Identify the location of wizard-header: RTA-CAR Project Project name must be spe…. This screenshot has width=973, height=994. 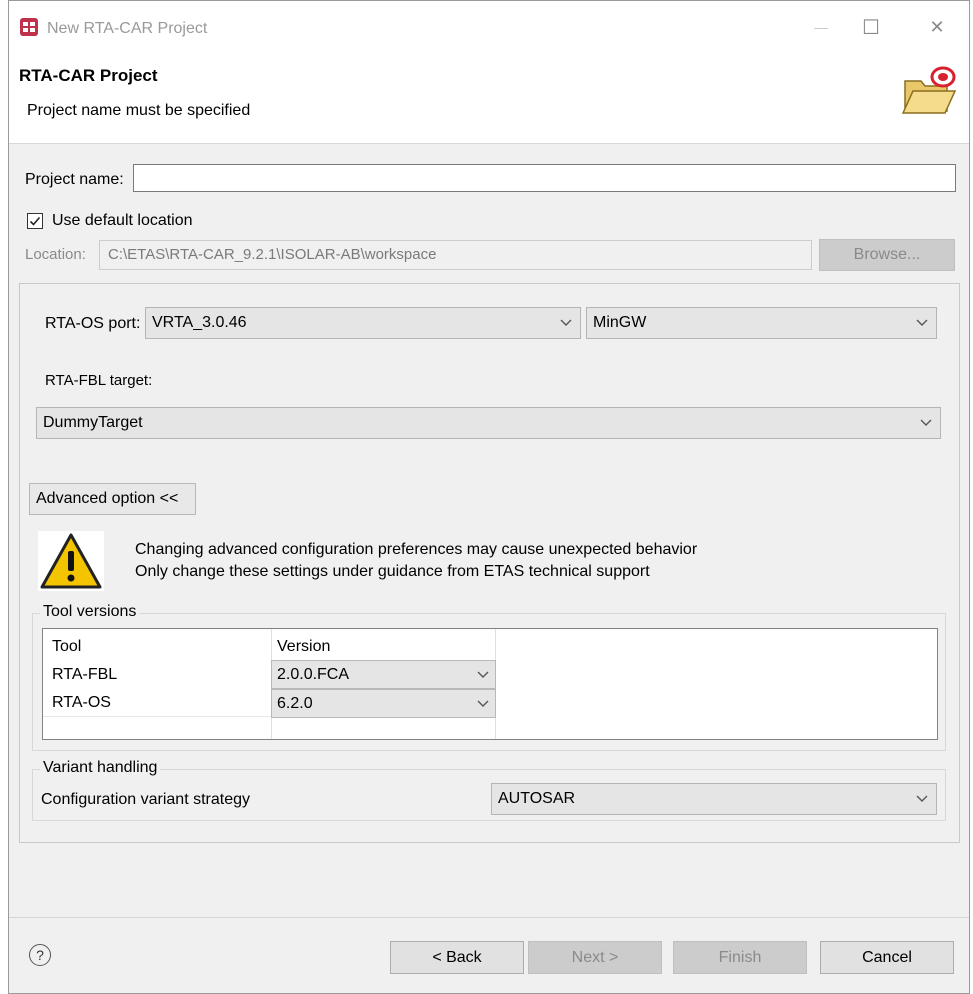
(489, 97).